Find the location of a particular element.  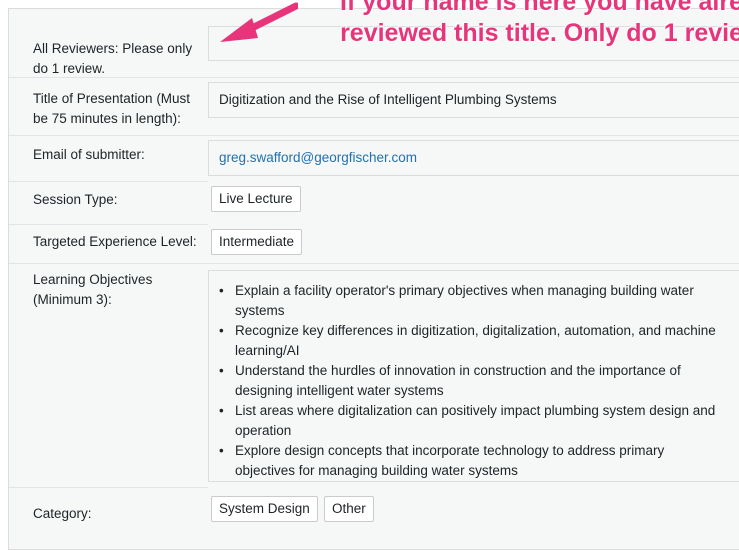

annotation-line-2: reviewed this title. Only do 1 revie is located at coordinates (539, 33).